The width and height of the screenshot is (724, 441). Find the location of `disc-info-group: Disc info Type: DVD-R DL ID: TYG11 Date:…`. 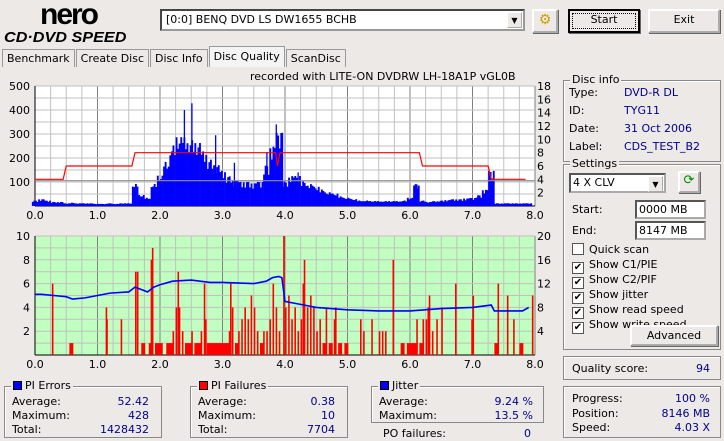

disc-info-group: Disc info Type: DVD-R DL ID: TYG11 Date:… is located at coordinates (642, 117).